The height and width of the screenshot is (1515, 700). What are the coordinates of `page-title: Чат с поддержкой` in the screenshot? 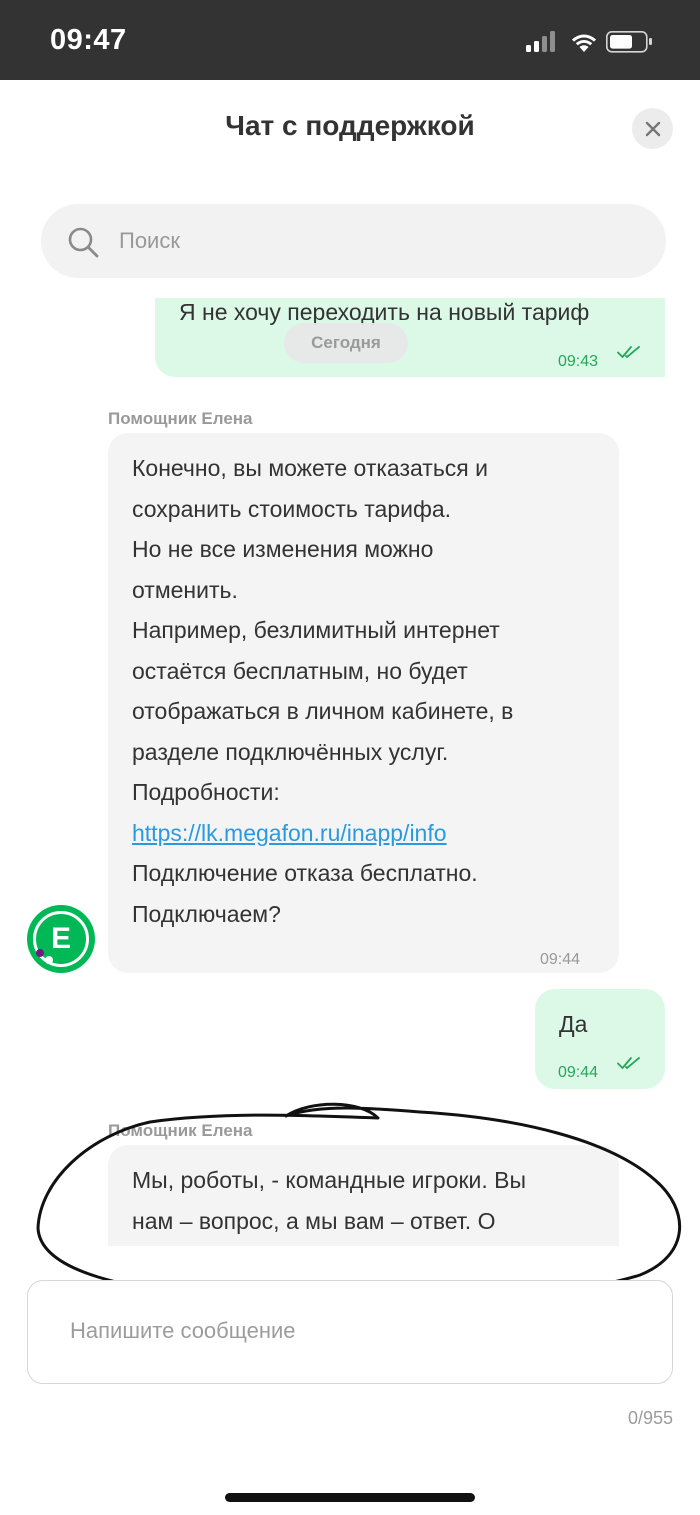 It's located at (350, 125).